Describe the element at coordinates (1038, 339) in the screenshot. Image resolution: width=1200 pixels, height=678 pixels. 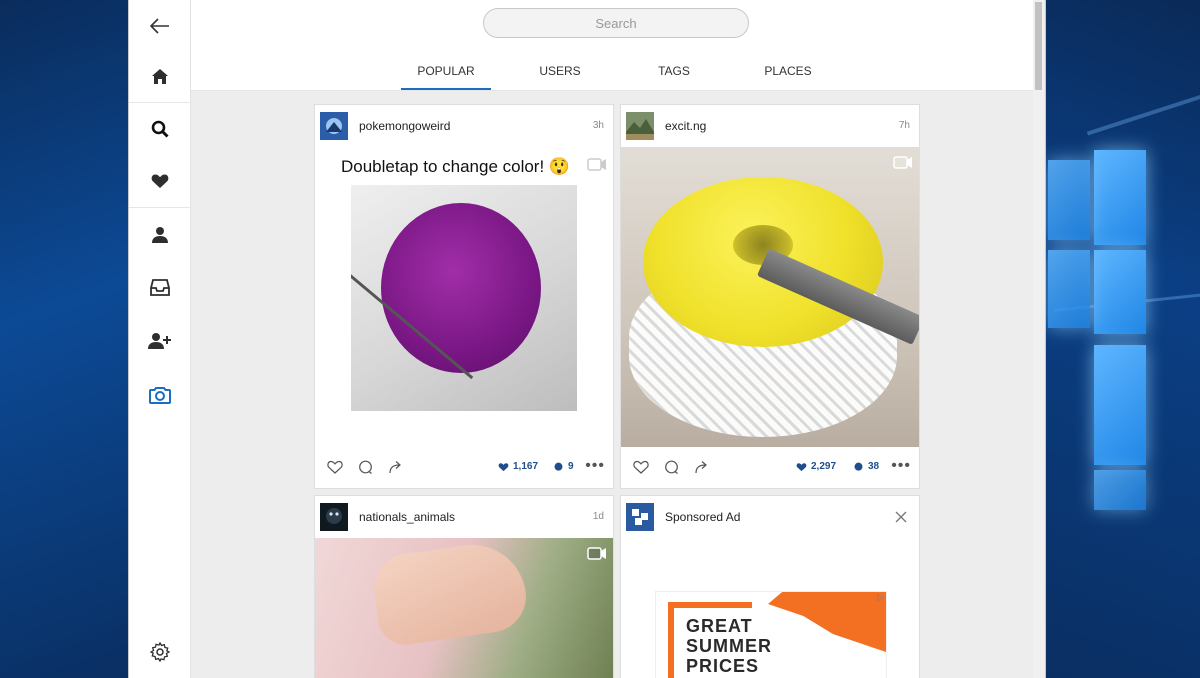
I see `scrollbar` at that location.